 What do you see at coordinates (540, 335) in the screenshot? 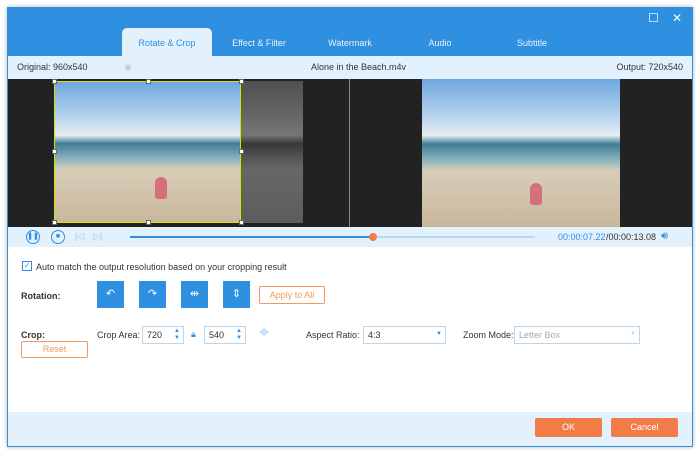
I see `zoom-mode-value: Letter Box` at bounding box center [540, 335].